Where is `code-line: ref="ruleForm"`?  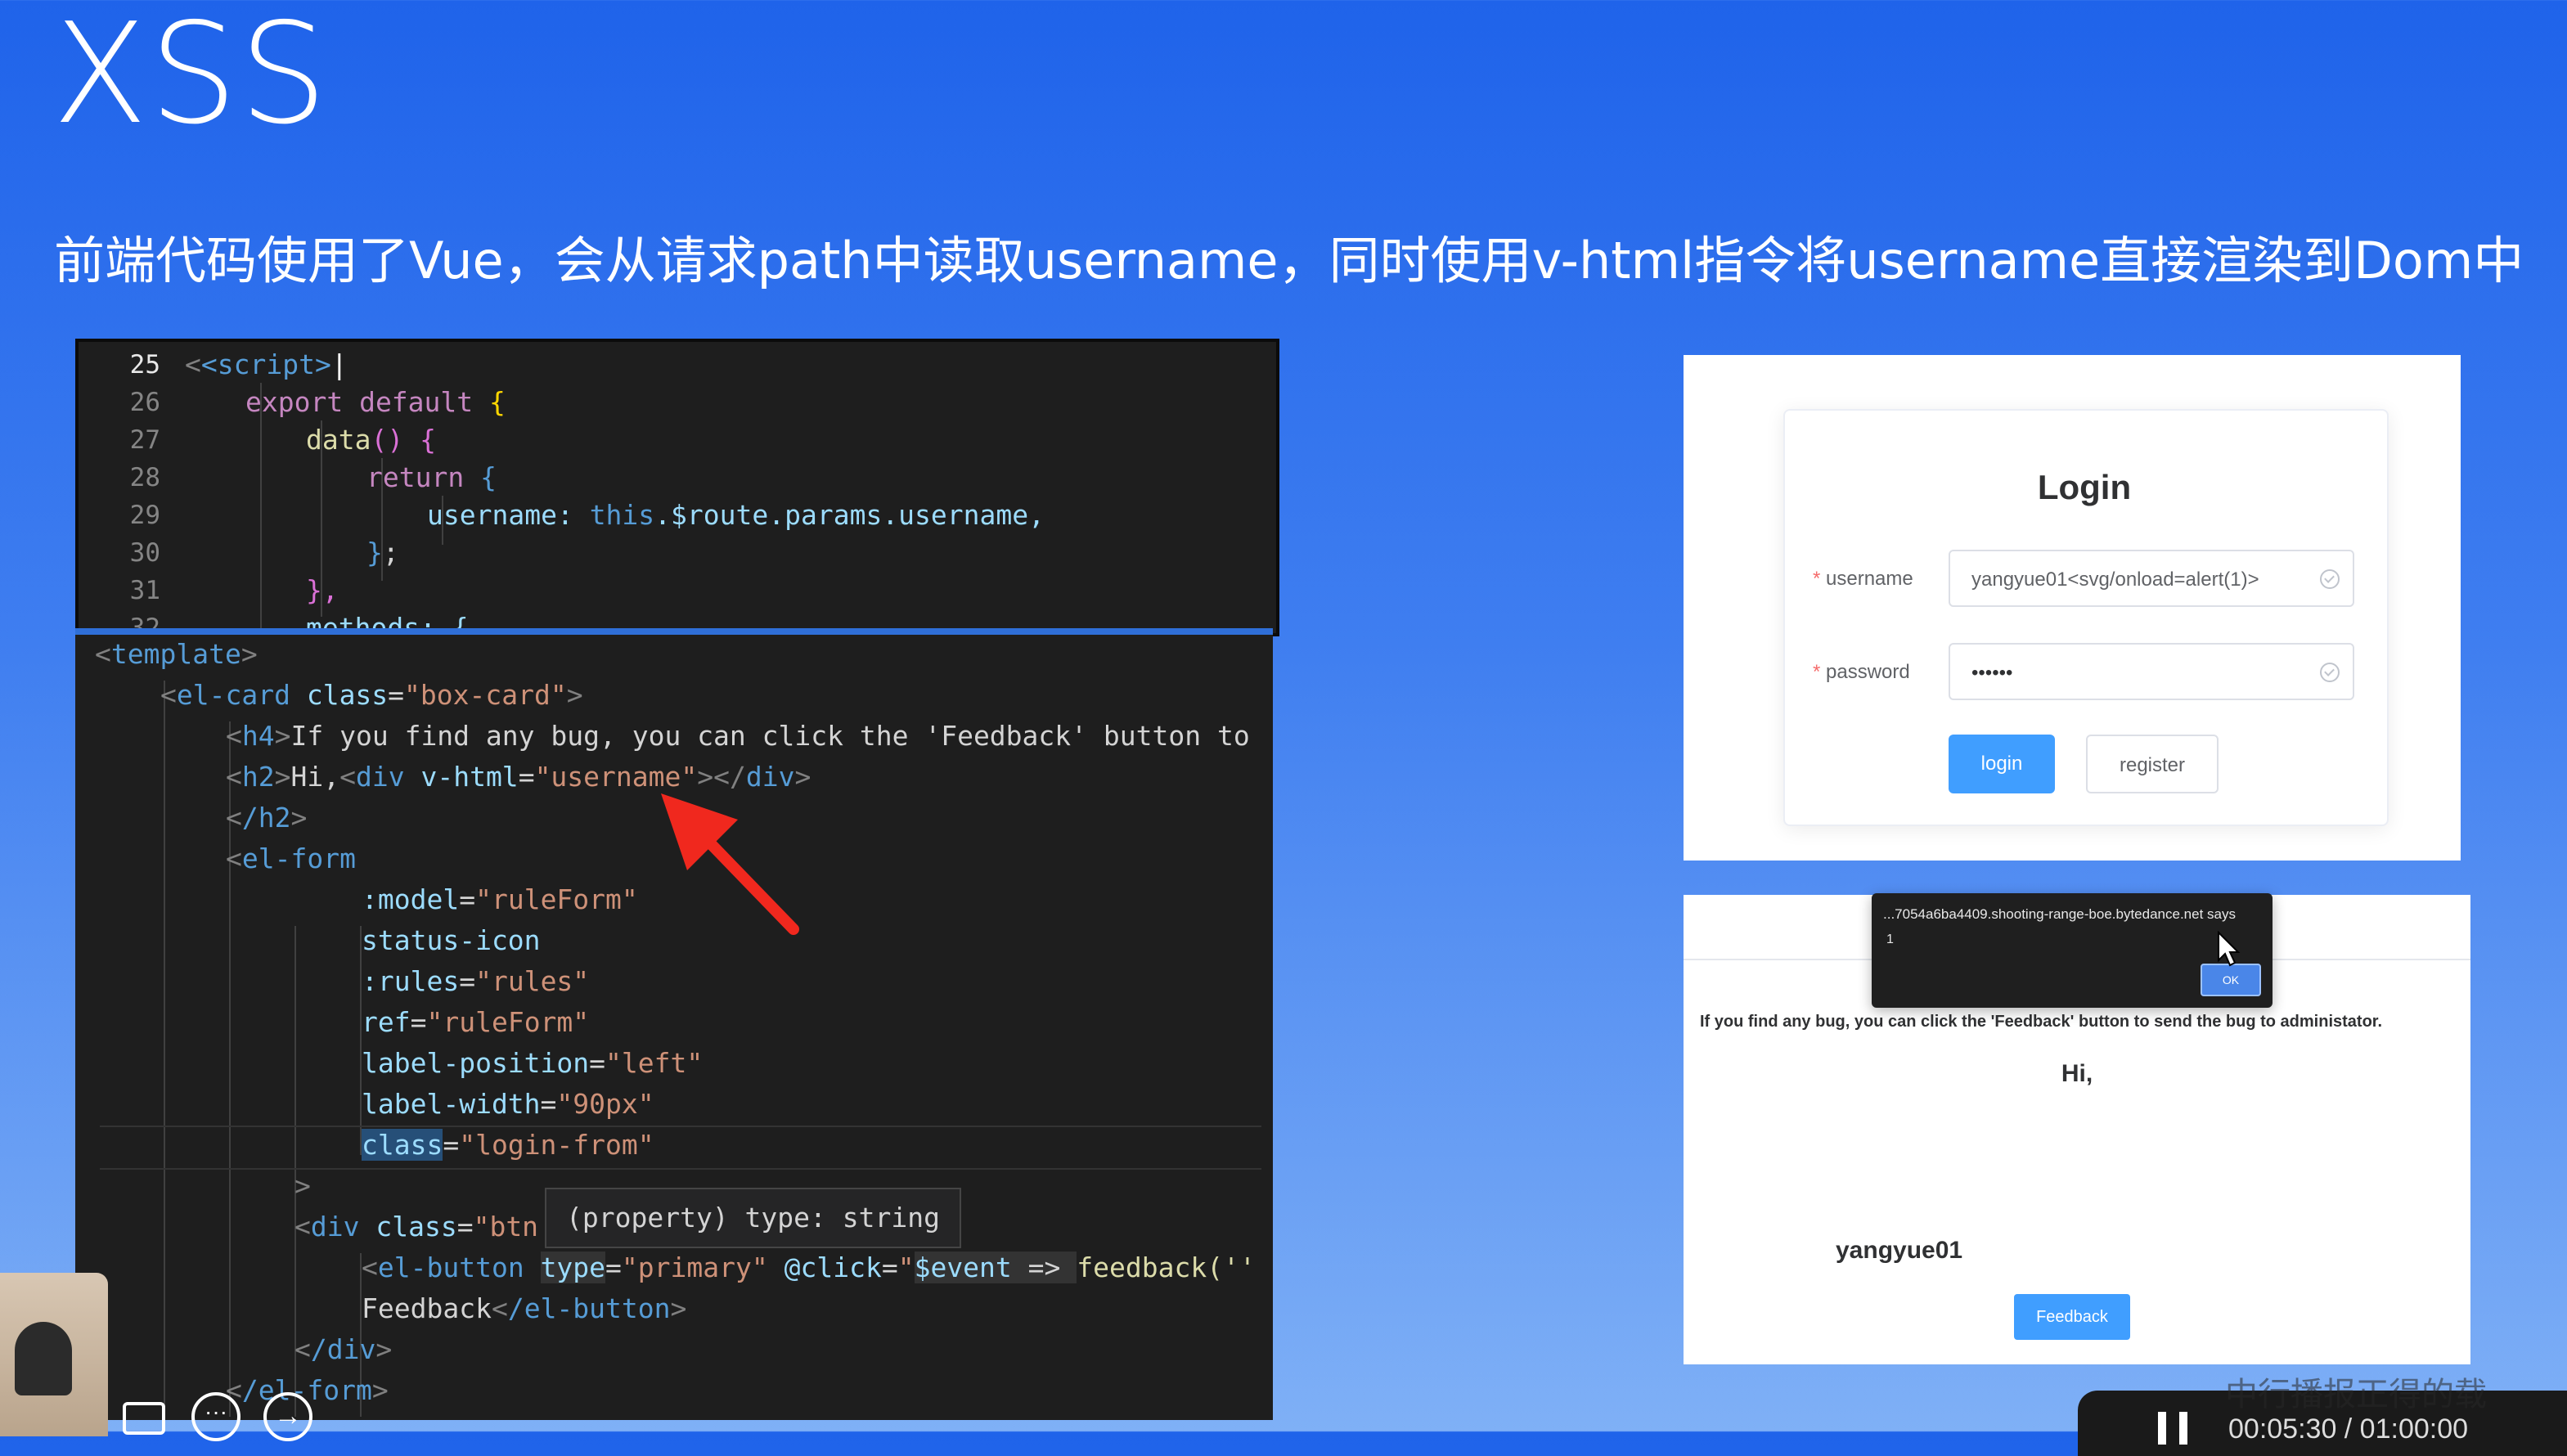 code-line: ref="ruleForm" is located at coordinates (476, 1022).